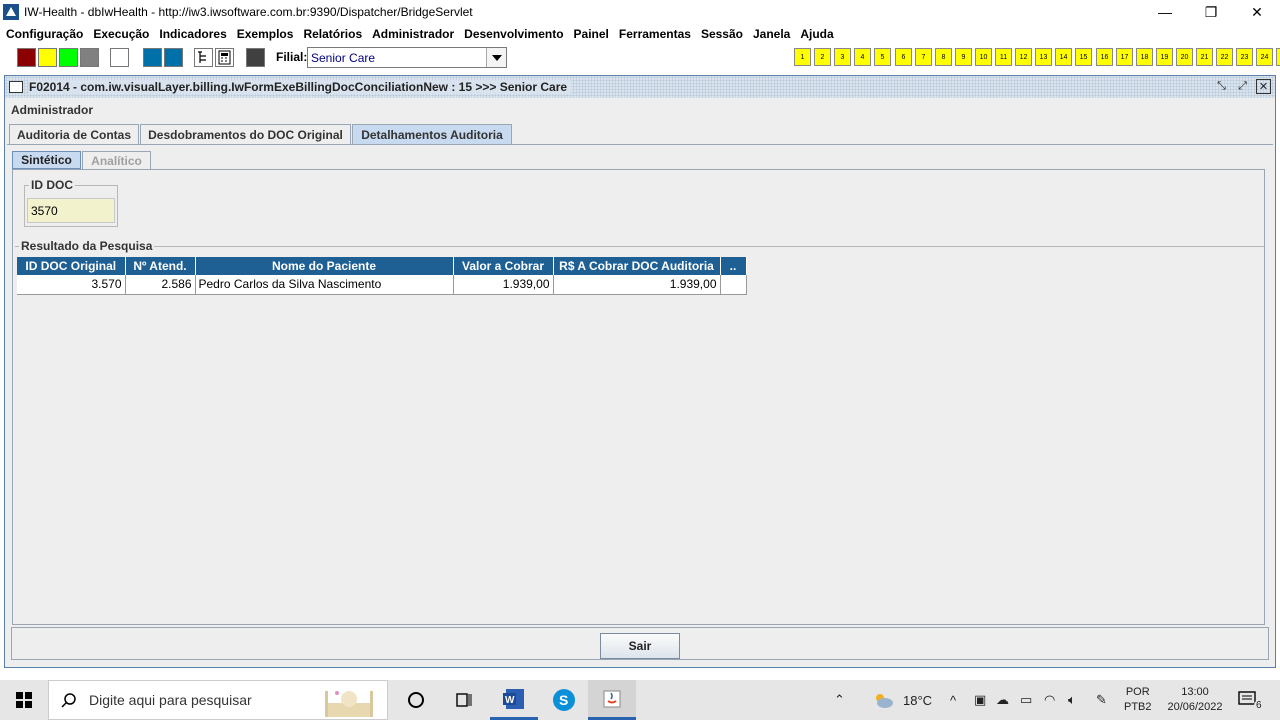 This screenshot has width=1280, height=720. What do you see at coordinates (1263, 86) in the screenshot?
I see `frame-close-icon: ✕` at bounding box center [1263, 86].